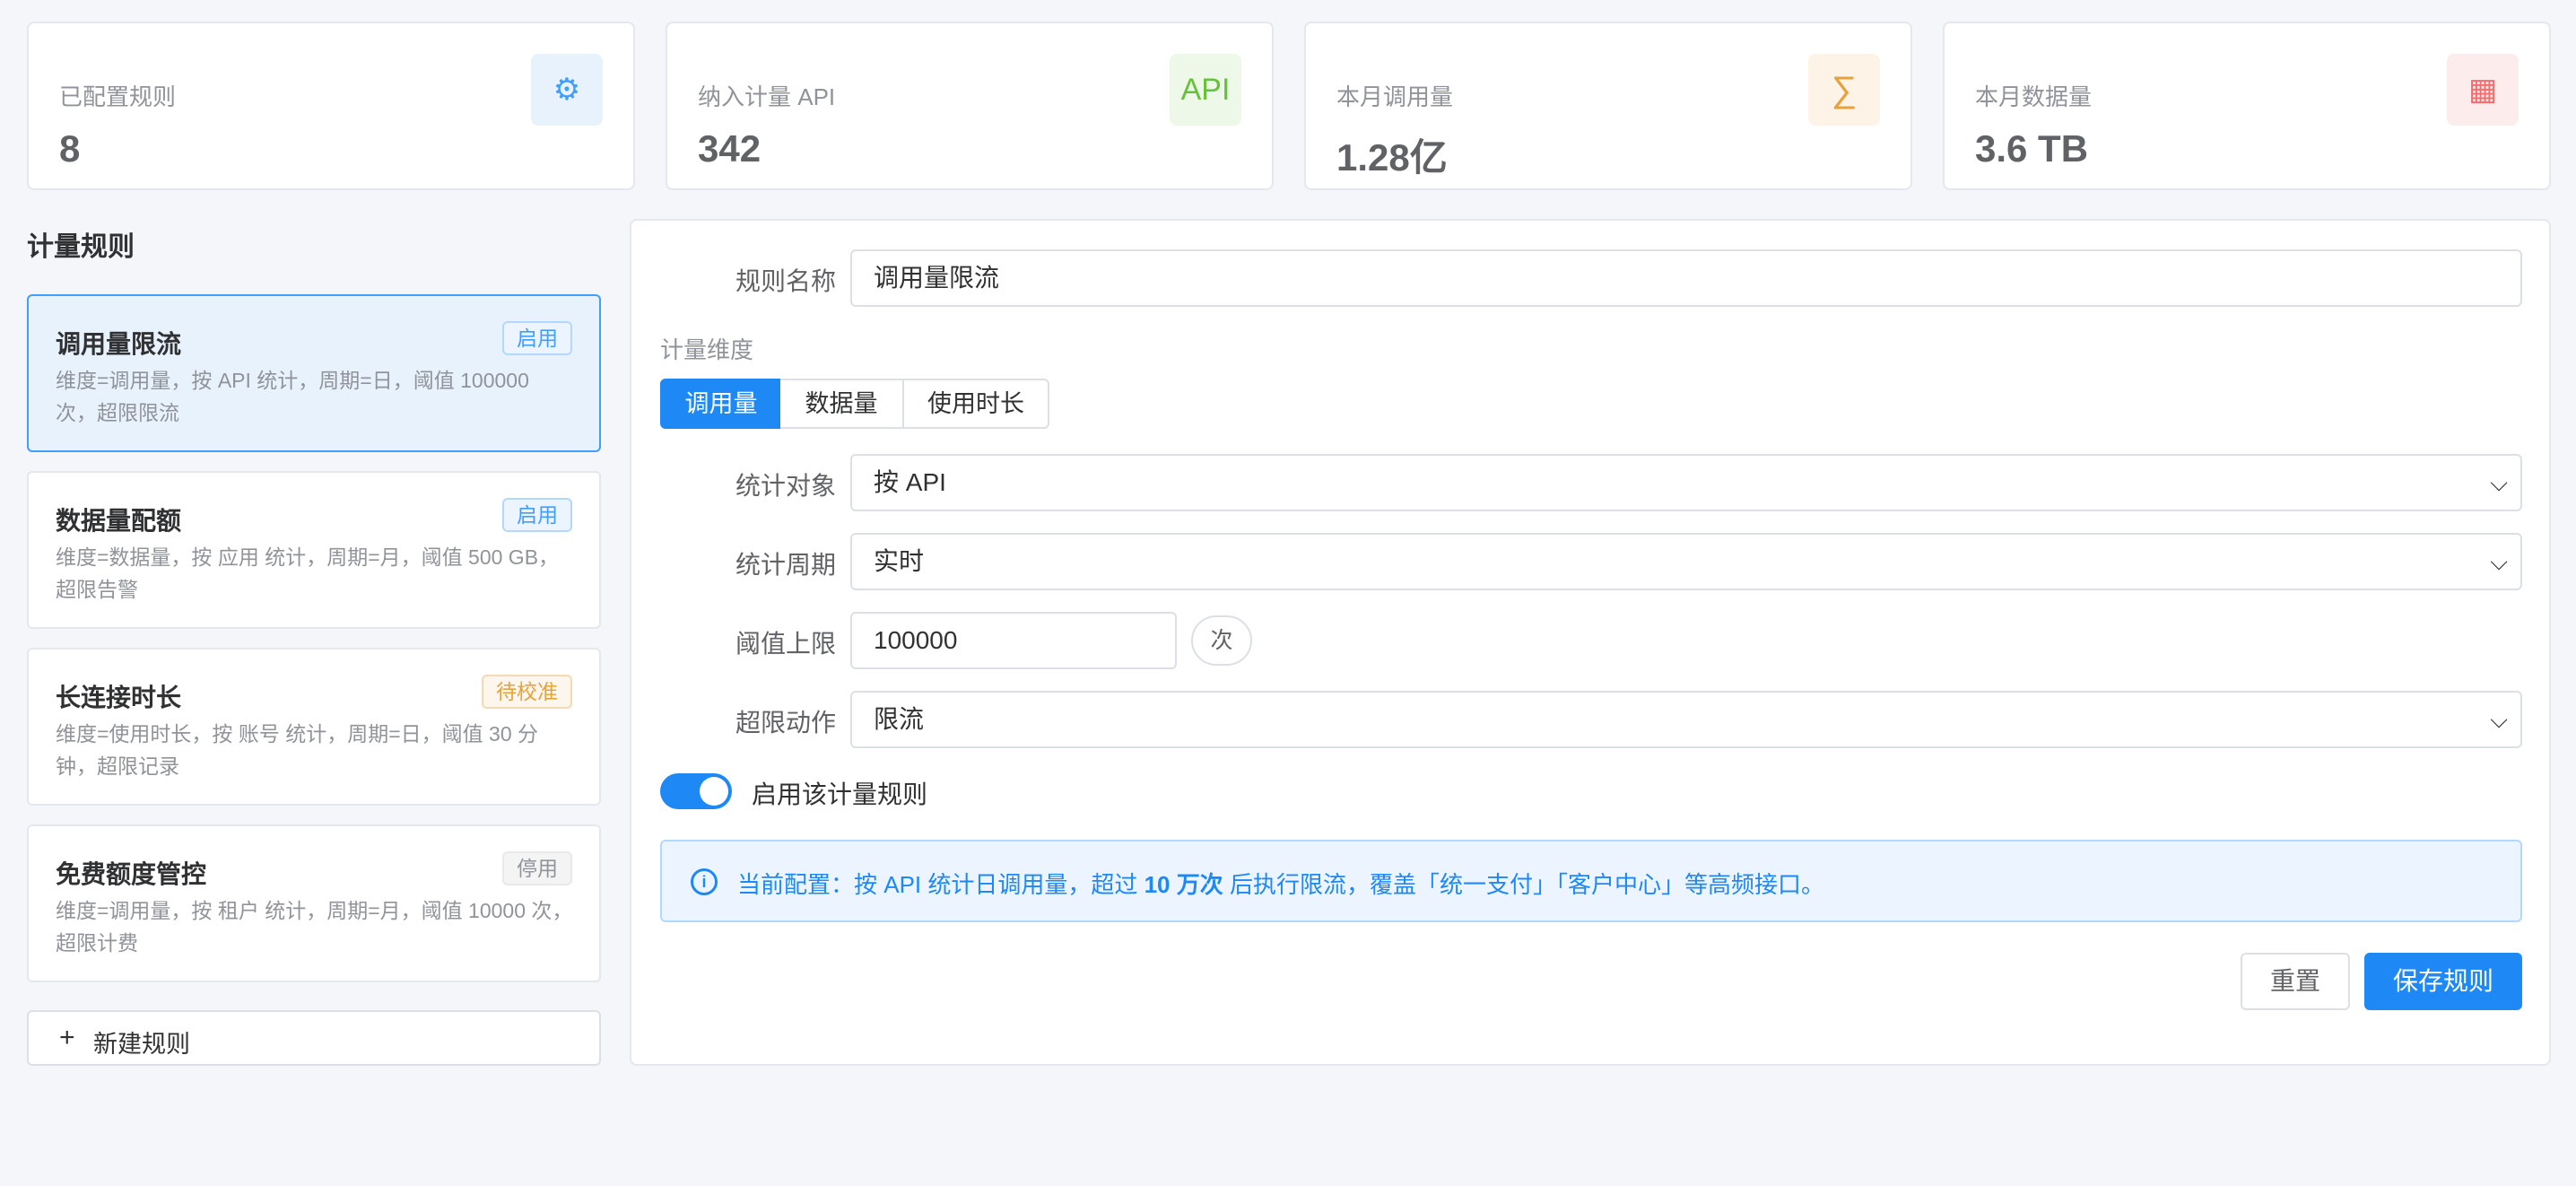 The width and height of the screenshot is (2576, 1186). Describe the element at coordinates (141, 1044) in the screenshot. I see `new-rule-label: 新建规则` at that location.